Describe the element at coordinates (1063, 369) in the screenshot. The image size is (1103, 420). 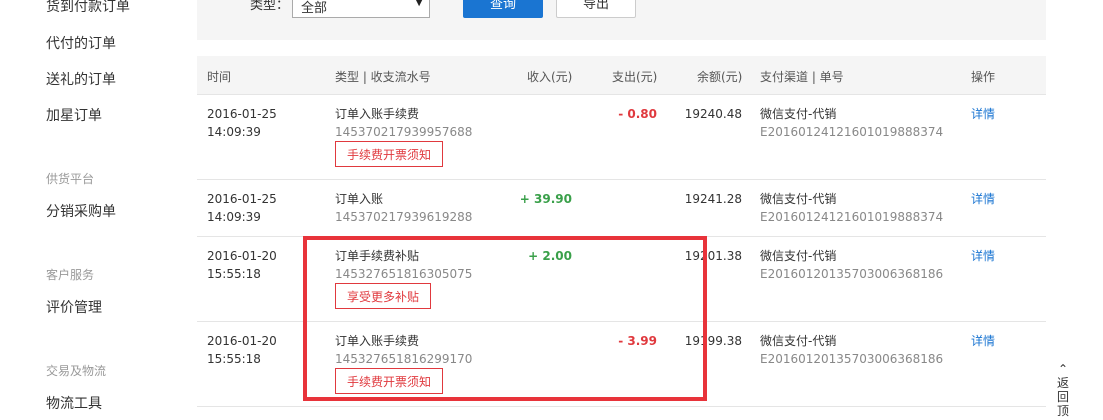
I see `chevron-up-icon: ⌃` at that location.